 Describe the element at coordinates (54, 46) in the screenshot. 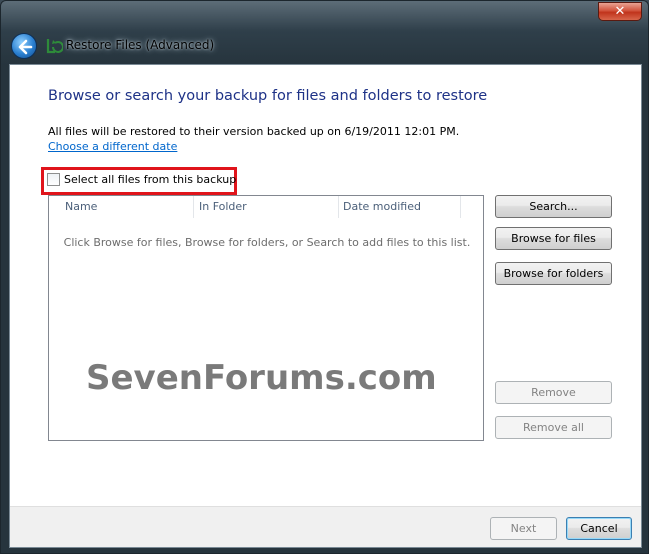

I see `backup-restore-icon` at that location.